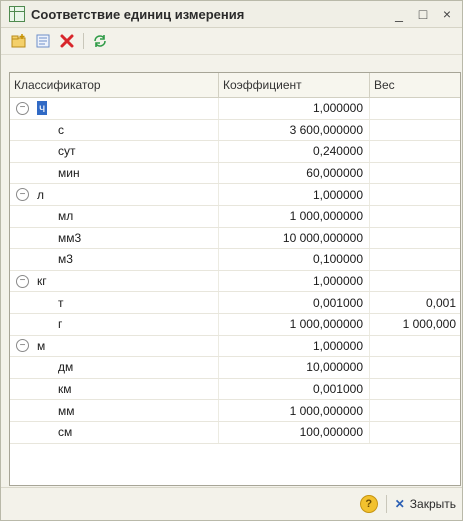  I want to click on table-row: см 100,000000, so click(235, 432).